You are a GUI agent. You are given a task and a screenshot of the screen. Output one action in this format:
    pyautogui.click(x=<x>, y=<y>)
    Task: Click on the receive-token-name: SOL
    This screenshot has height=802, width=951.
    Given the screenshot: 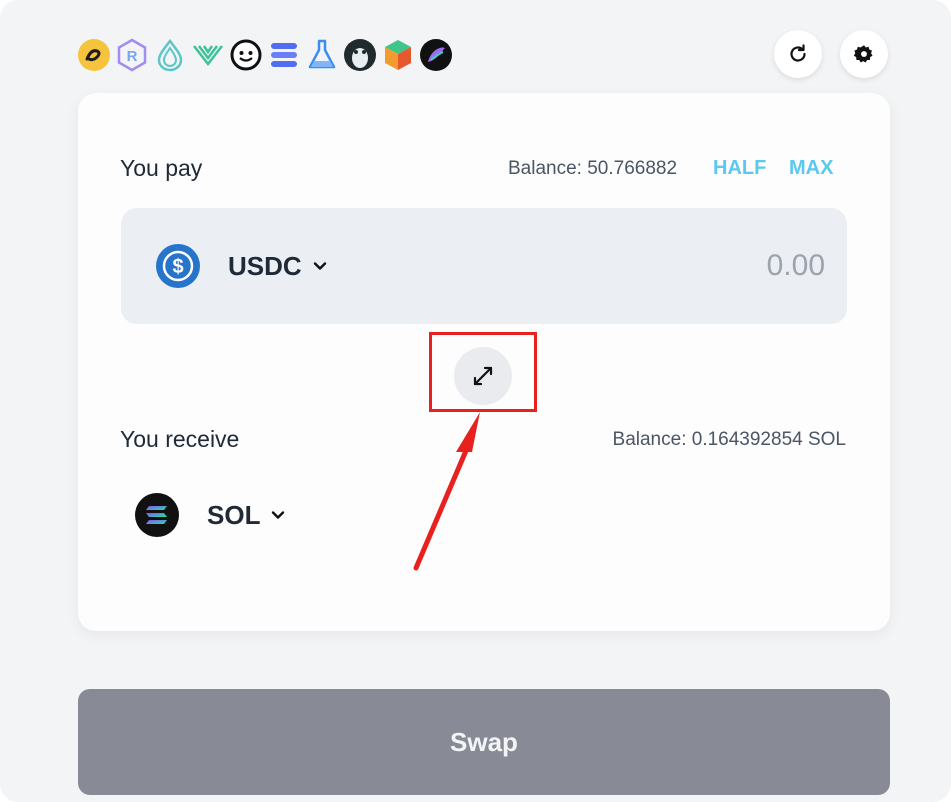 What is the action you would take?
    pyautogui.click(x=234, y=514)
    